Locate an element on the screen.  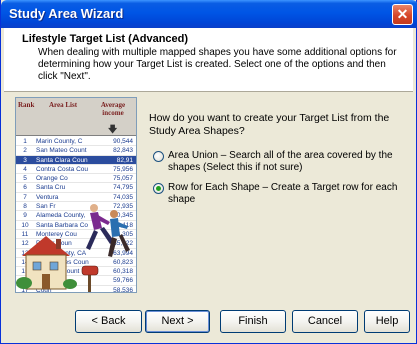
row-area: San Fr is located at coordinates (46, 207).